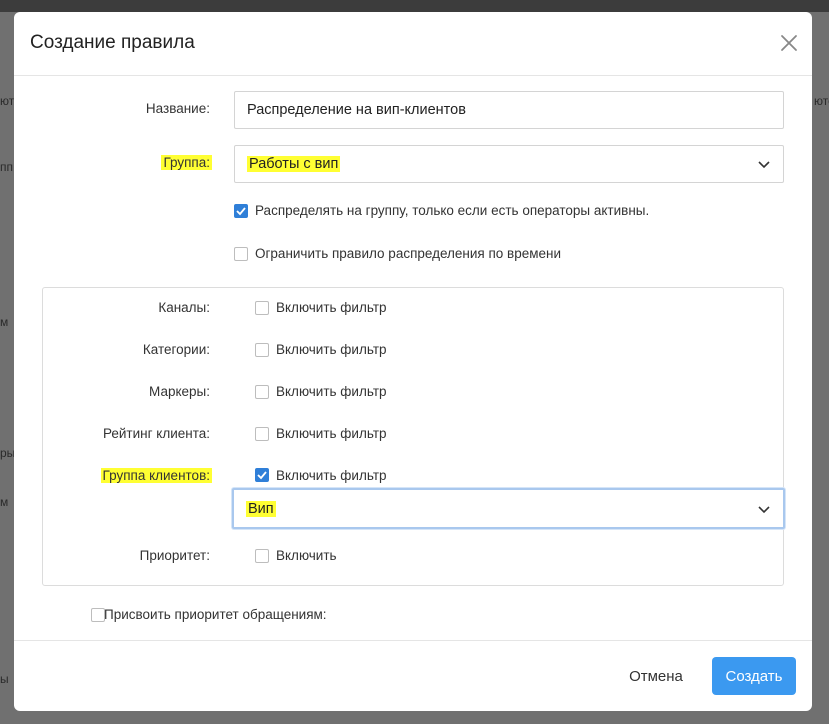 This screenshot has height=724, width=829. What do you see at coordinates (413, 44) in the screenshot?
I see `dialog-header: Создание правила` at bounding box center [413, 44].